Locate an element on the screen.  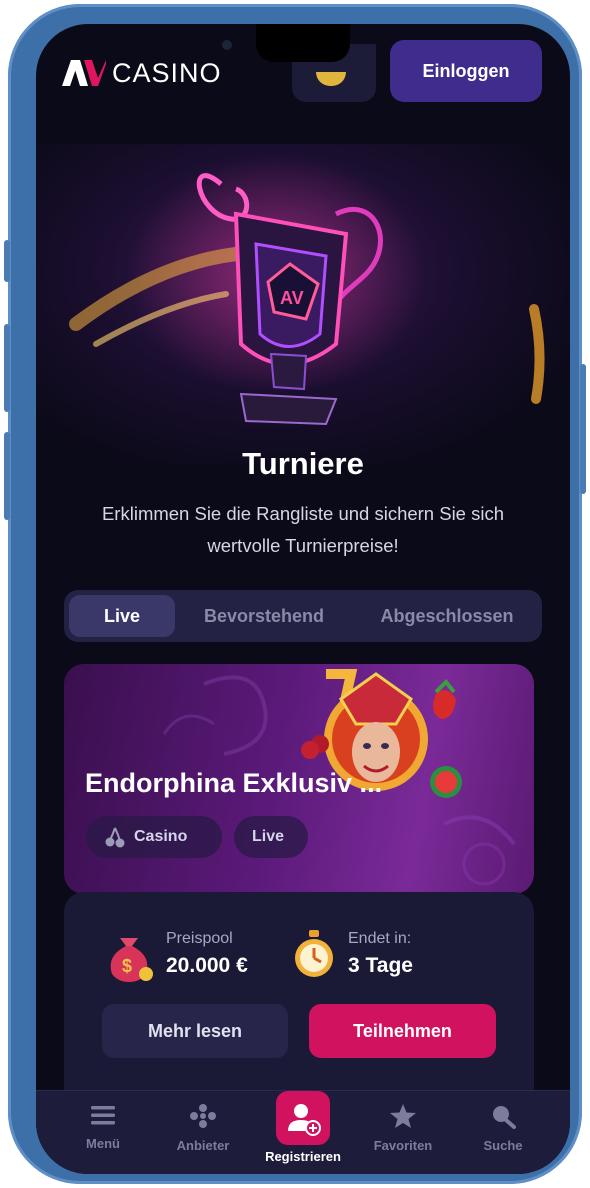
nav-item-providers: Anbieter is located at coordinates (203, 1128).